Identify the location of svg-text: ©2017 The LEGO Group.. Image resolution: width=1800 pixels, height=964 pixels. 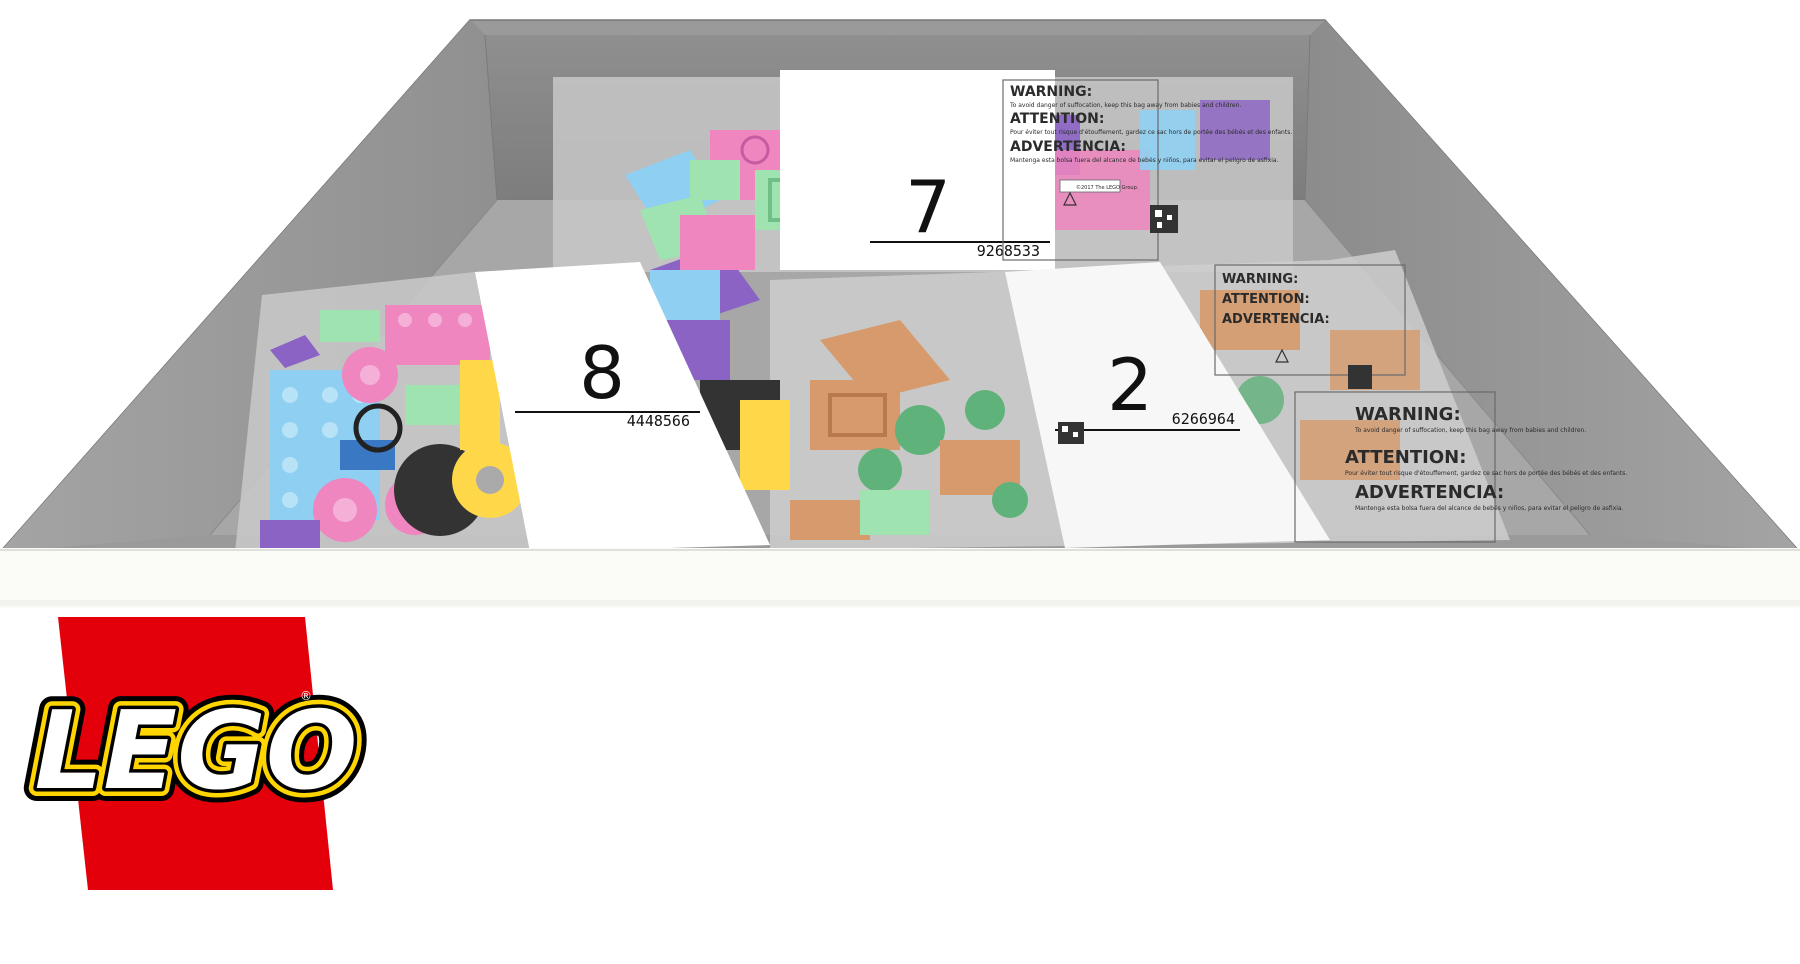
(1107, 187).